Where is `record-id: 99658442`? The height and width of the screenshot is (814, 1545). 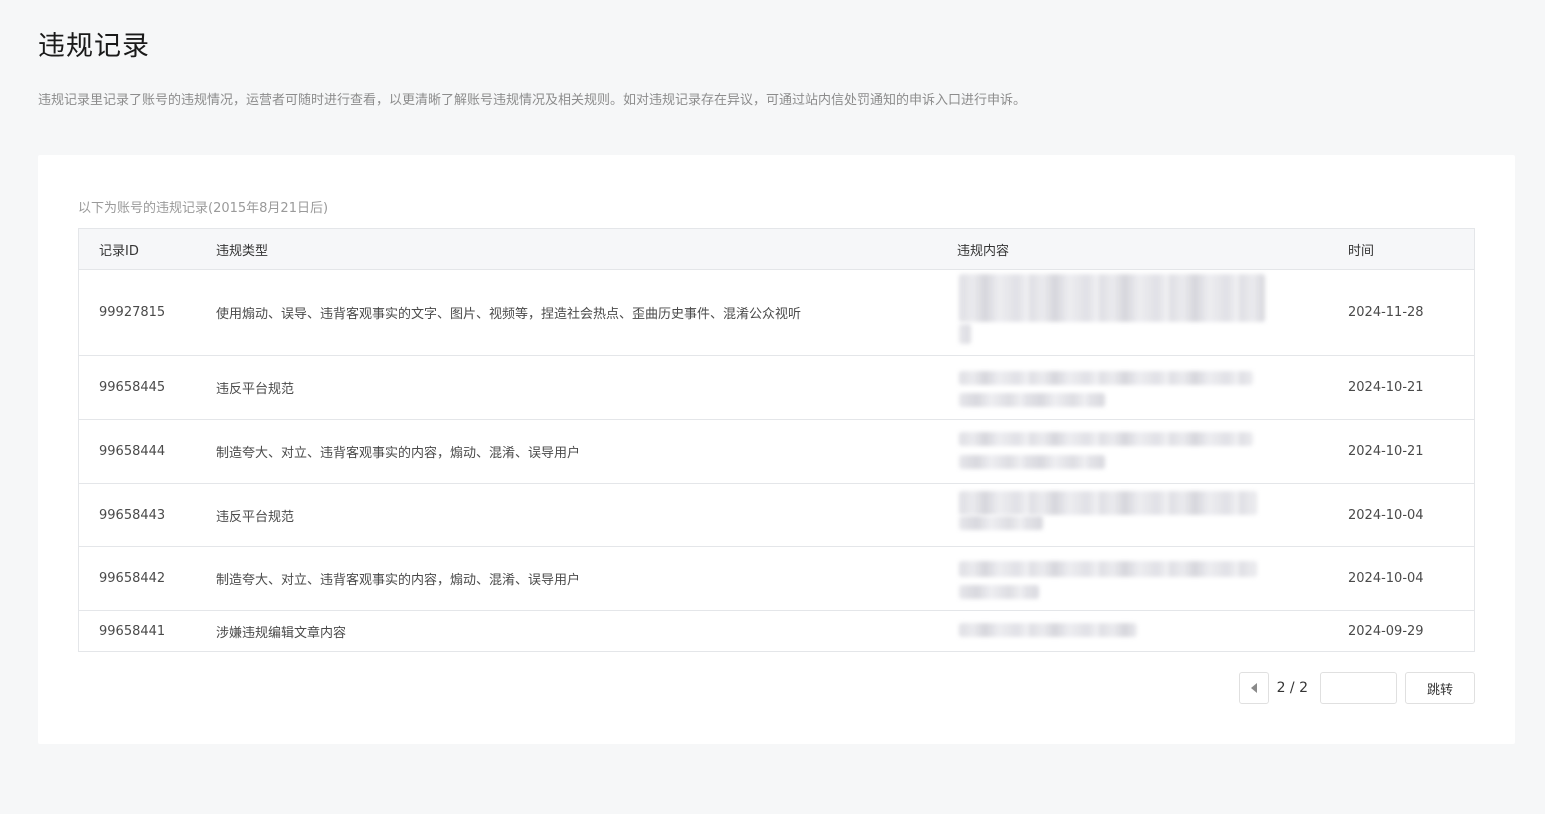
record-id: 99658442 is located at coordinates (132, 578).